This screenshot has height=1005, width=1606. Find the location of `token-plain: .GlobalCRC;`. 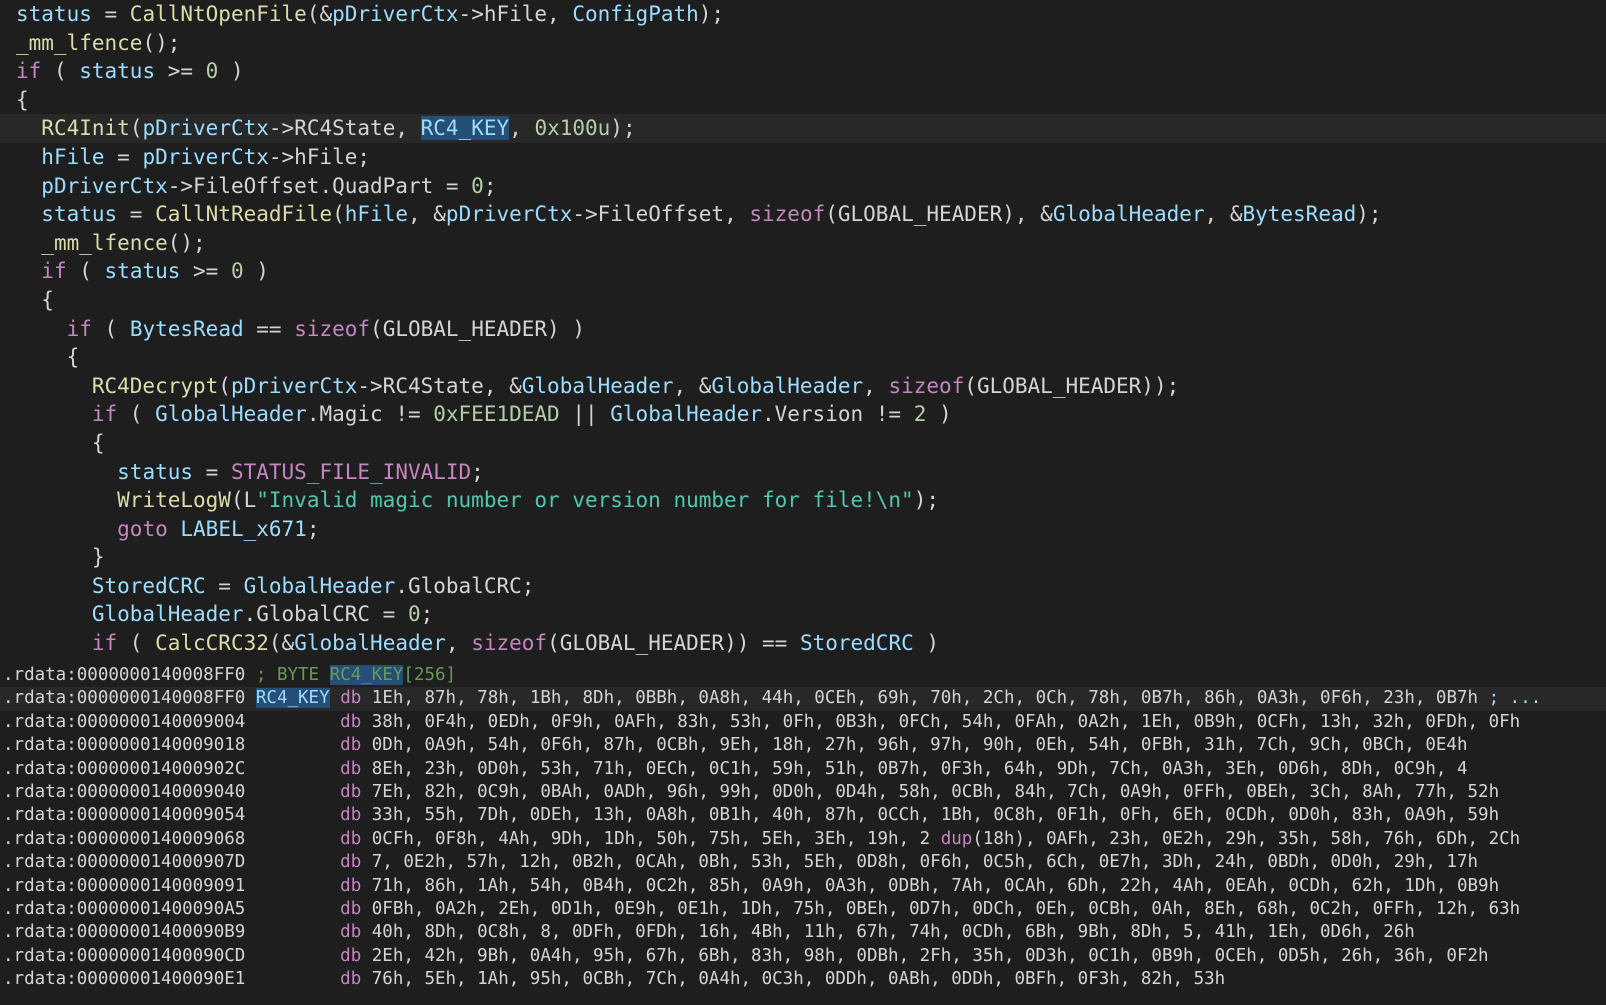

token-plain: .GlobalCRC; is located at coordinates (465, 585).